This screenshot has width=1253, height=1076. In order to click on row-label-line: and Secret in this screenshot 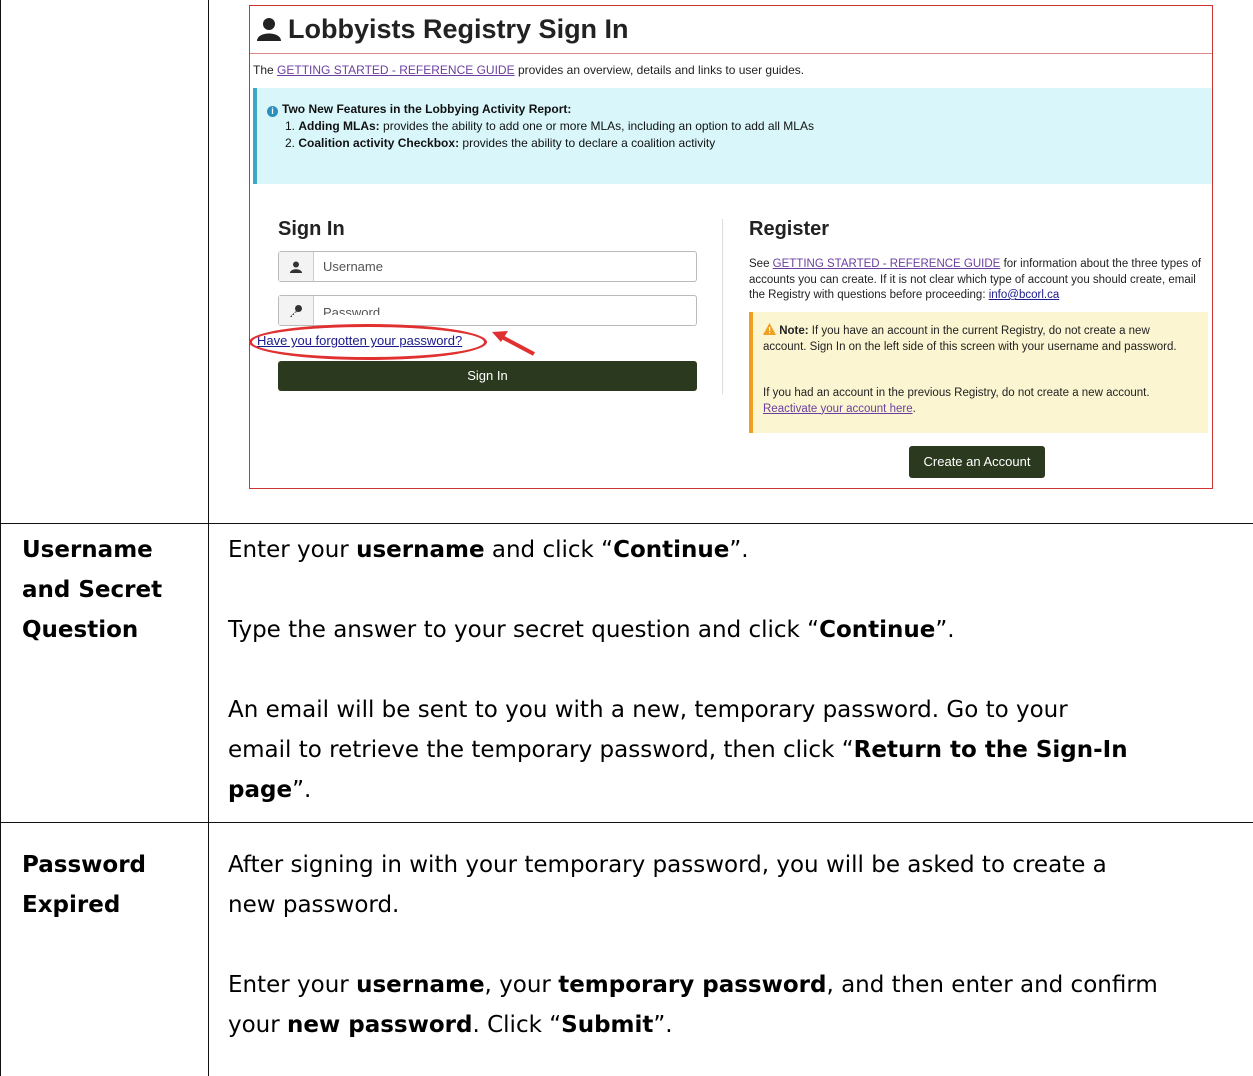, I will do `click(92, 590)`.